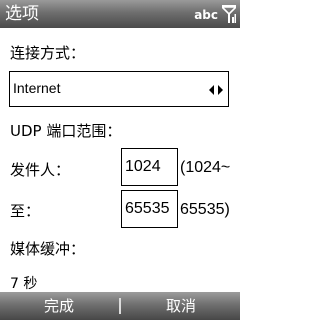  Describe the element at coordinates (211, 90) in the screenshot. I see `arrow-left-icon` at that location.